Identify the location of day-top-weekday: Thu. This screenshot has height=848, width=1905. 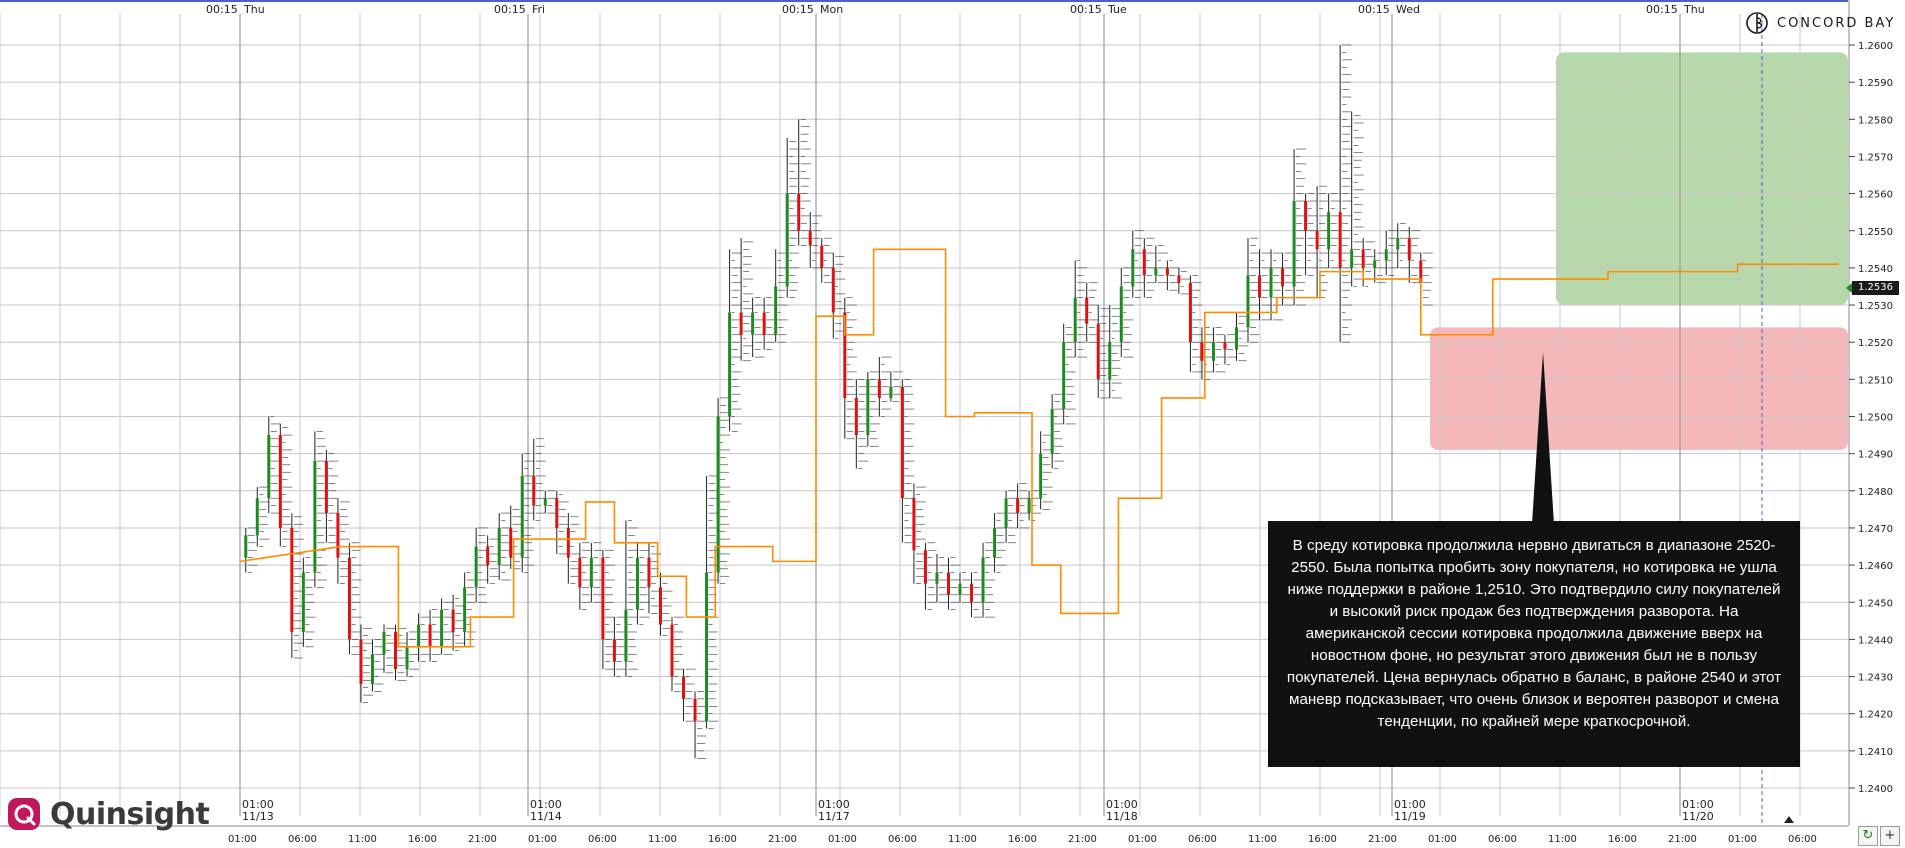
(1694, 9).